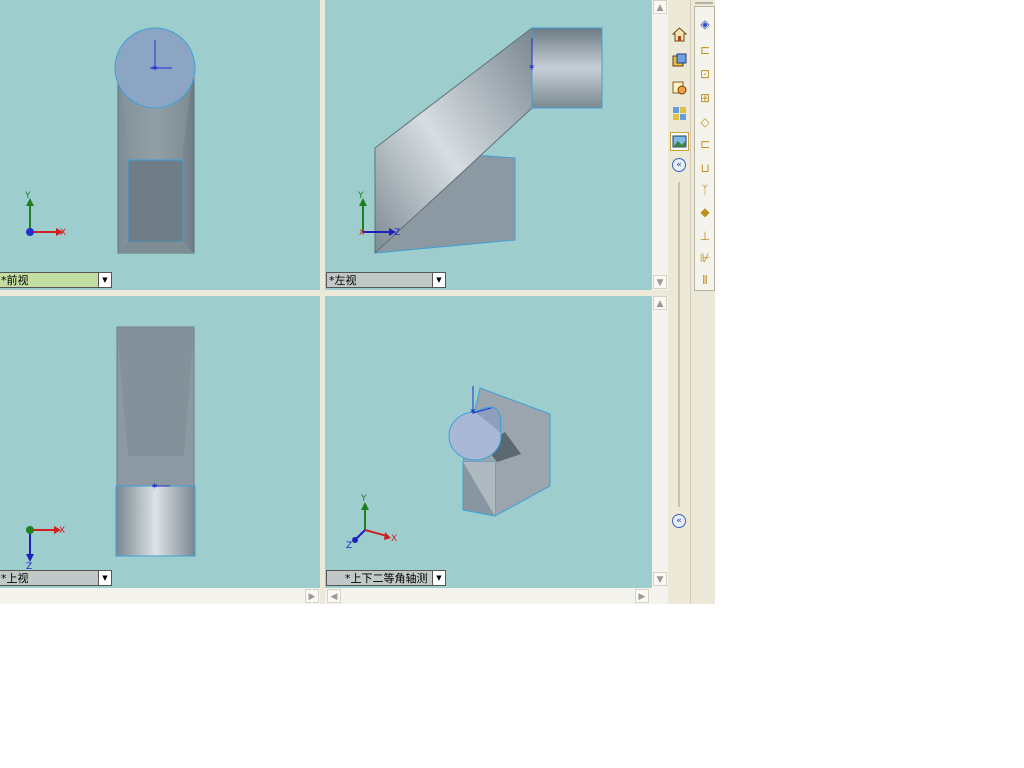 The image size is (1024, 768). I want to click on iso-view-canvas: ✶ Y X Z, so click(488, 442).